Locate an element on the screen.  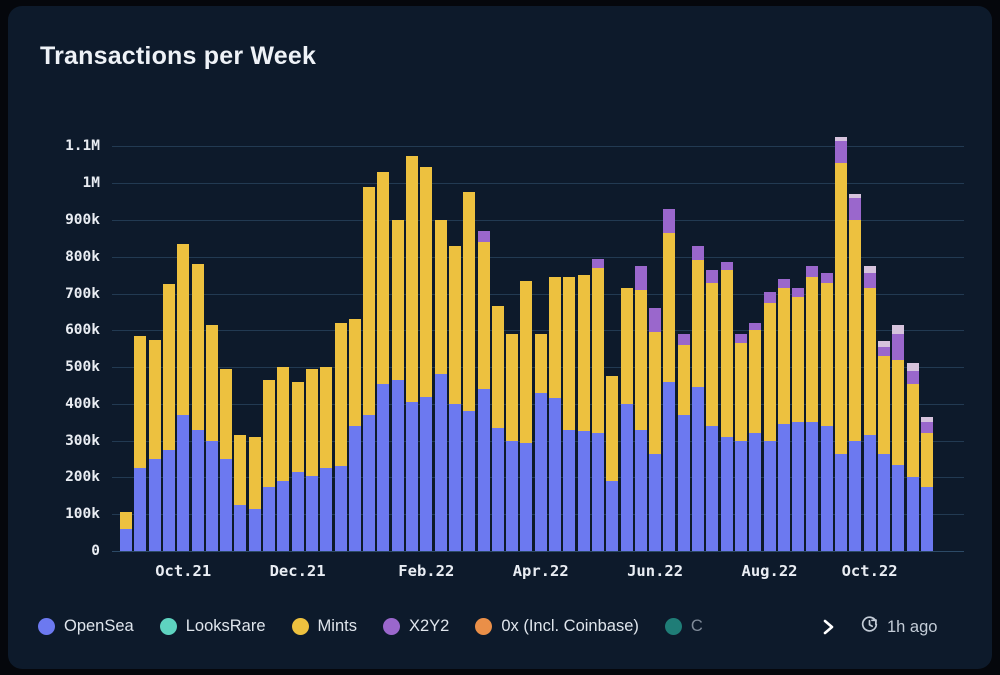
legend-item-c: C is located at coordinates (685, 626).